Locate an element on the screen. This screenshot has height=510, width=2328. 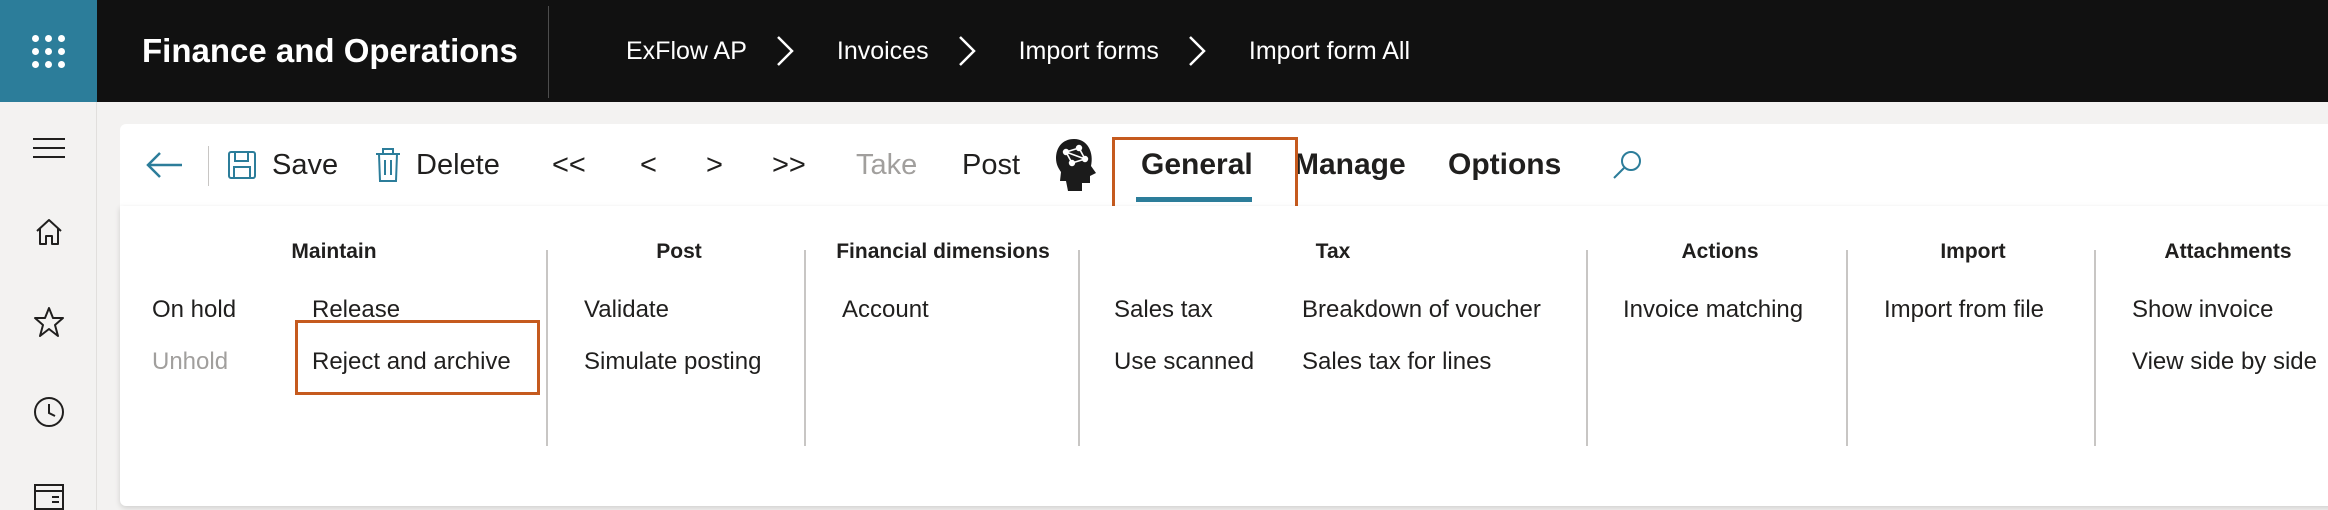
toolbar-divider is located at coordinates (208, 166).